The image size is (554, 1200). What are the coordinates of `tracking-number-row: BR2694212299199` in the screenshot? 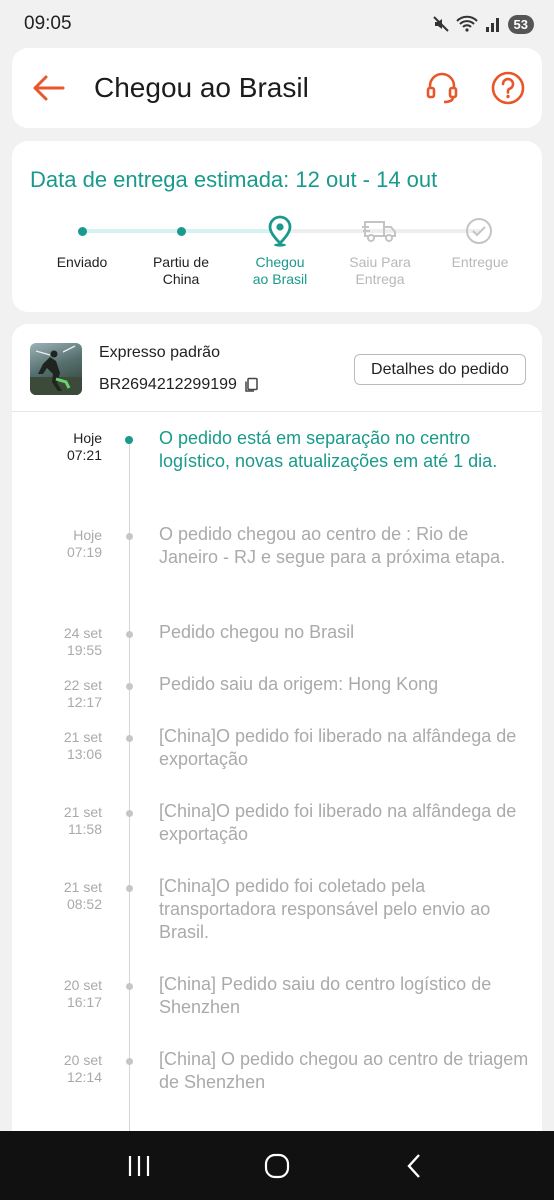 It's located at (179, 385).